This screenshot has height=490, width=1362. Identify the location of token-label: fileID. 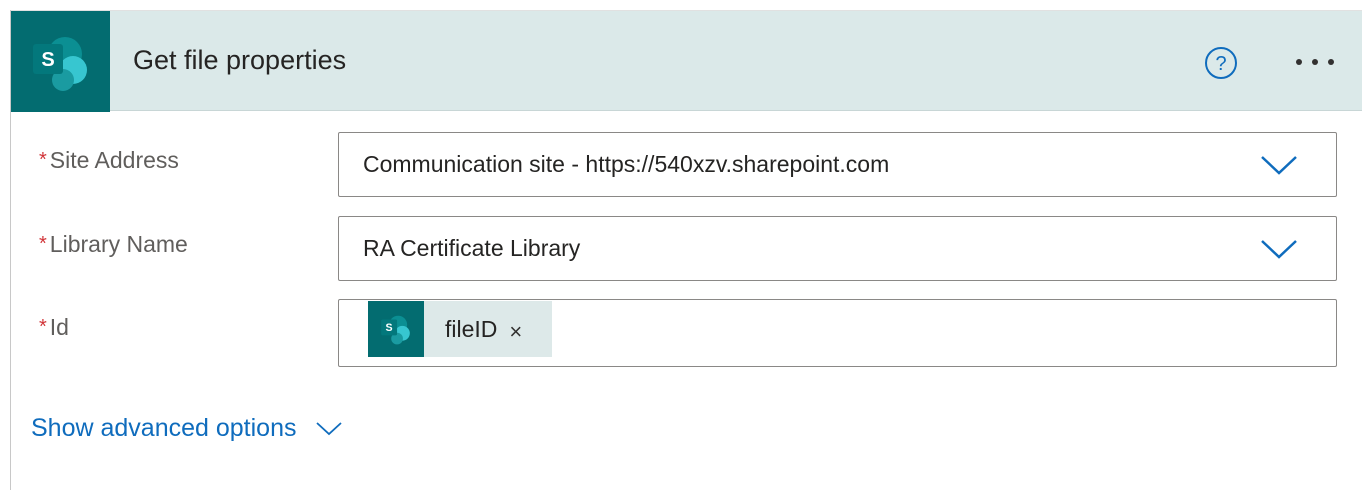
(471, 328).